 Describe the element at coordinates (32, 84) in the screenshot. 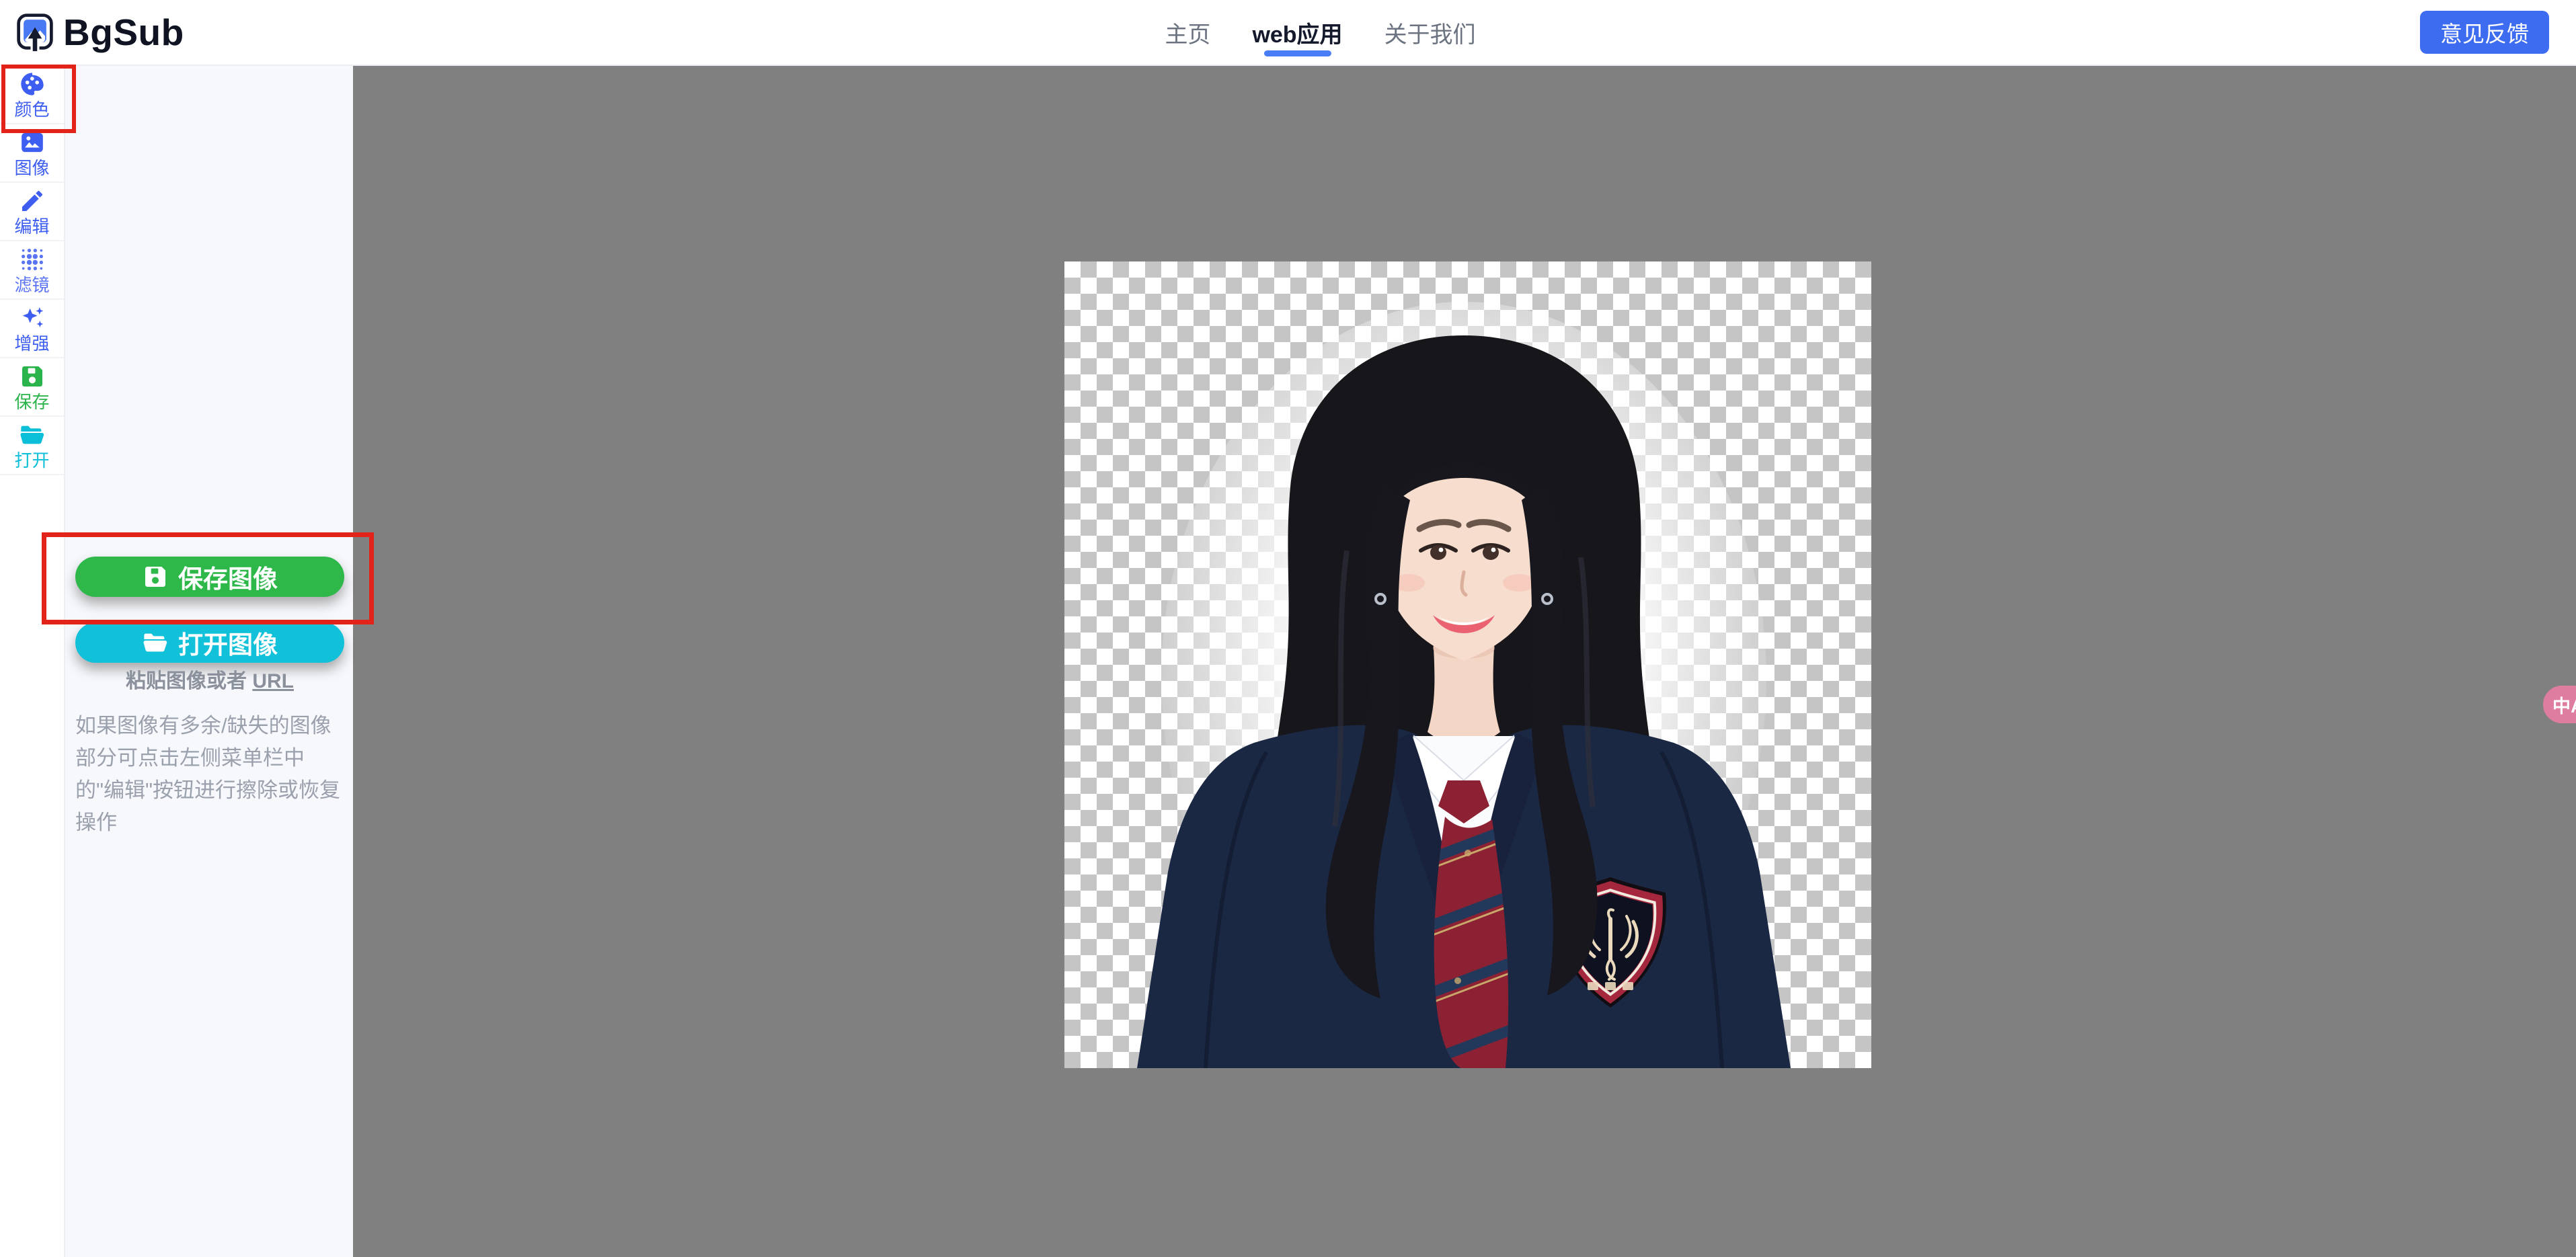

I see `palette-icon` at that location.